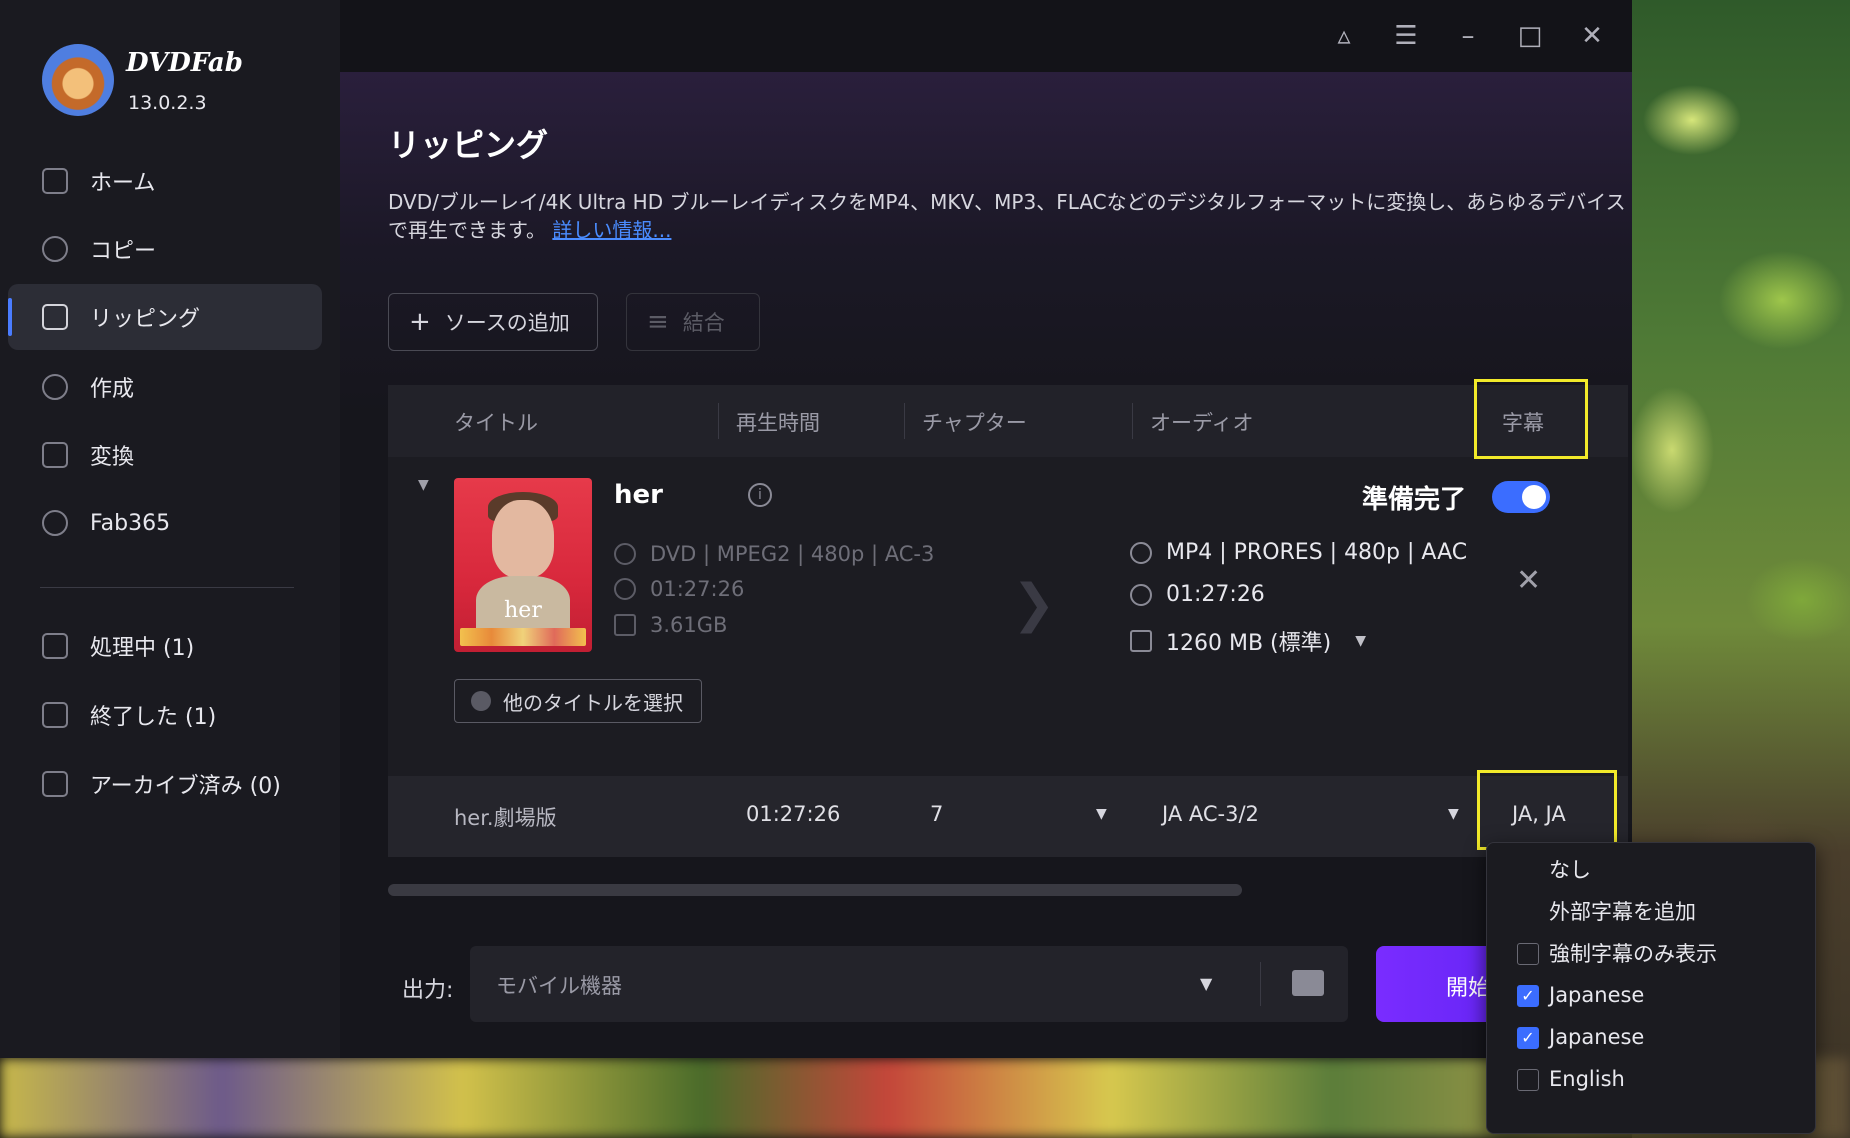 The height and width of the screenshot is (1138, 1850). I want to click on merge-icon: ≡, so click(658, 322).